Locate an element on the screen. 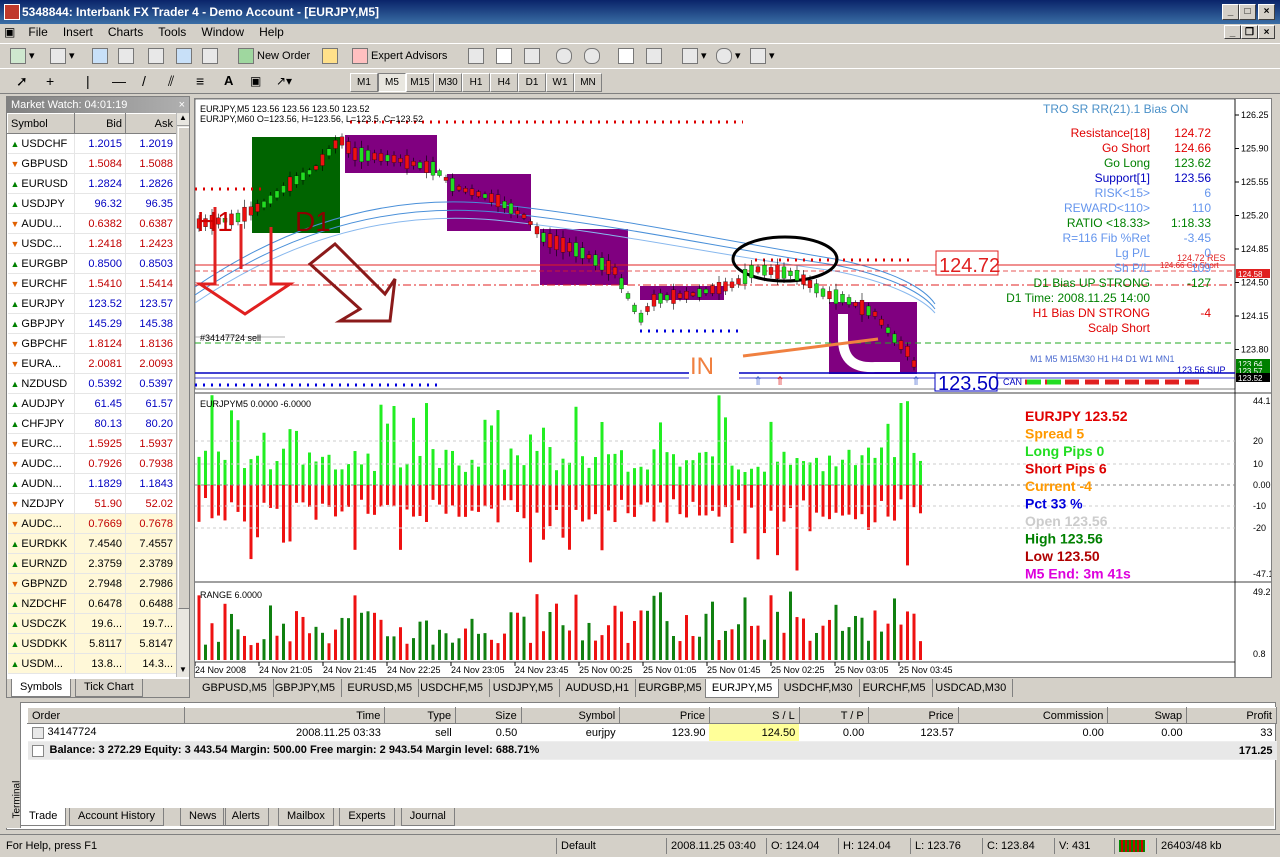  market-watch-row: ▼ AUDC... 0.7669 0.7678 is located at coordinates (92, 523).